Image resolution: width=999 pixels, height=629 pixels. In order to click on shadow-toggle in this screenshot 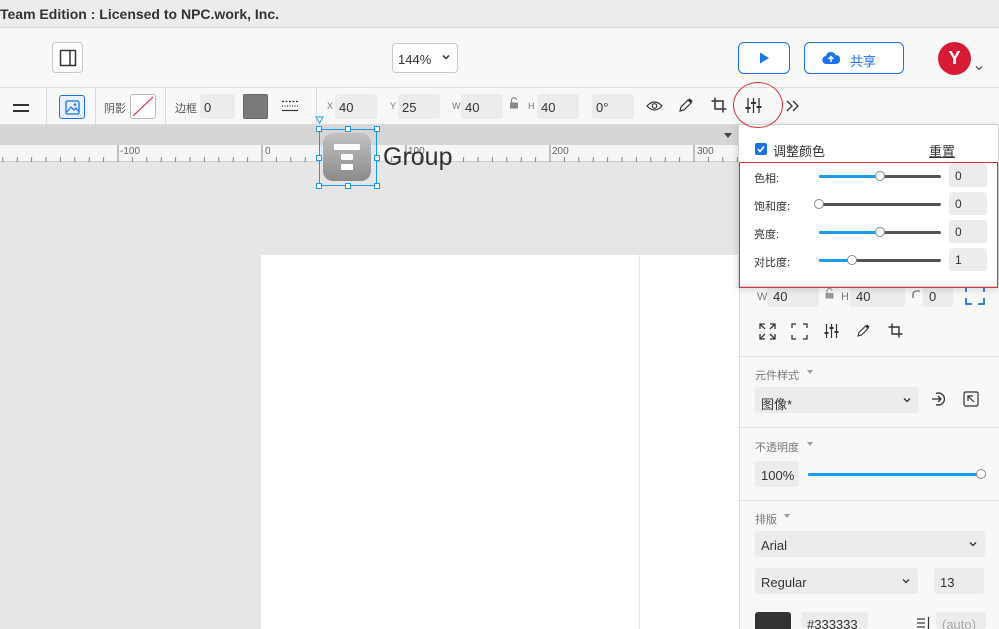, I will do `click(143, 106)`.